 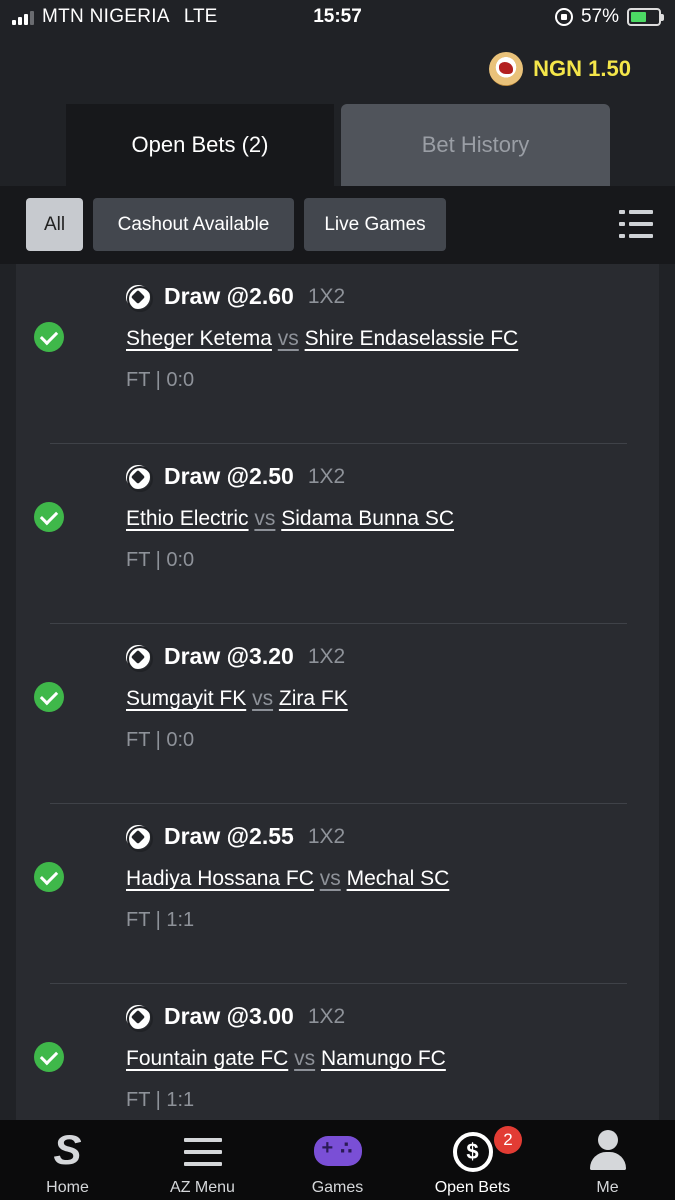 I want to click on match-link: Ethio Electric vs Sidama Bunna SC, so click(x=290, y=519).